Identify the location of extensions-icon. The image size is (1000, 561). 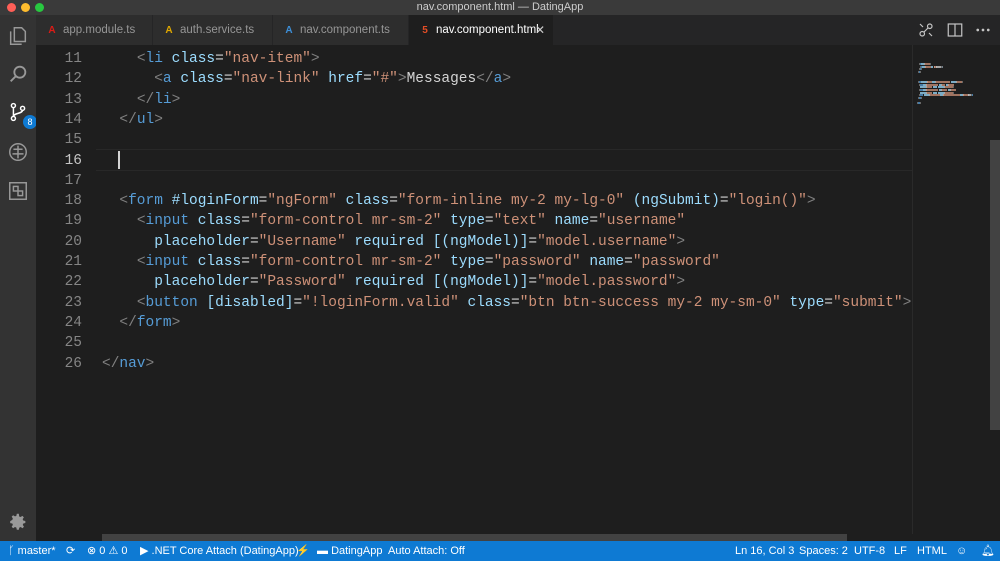
(18, 191).